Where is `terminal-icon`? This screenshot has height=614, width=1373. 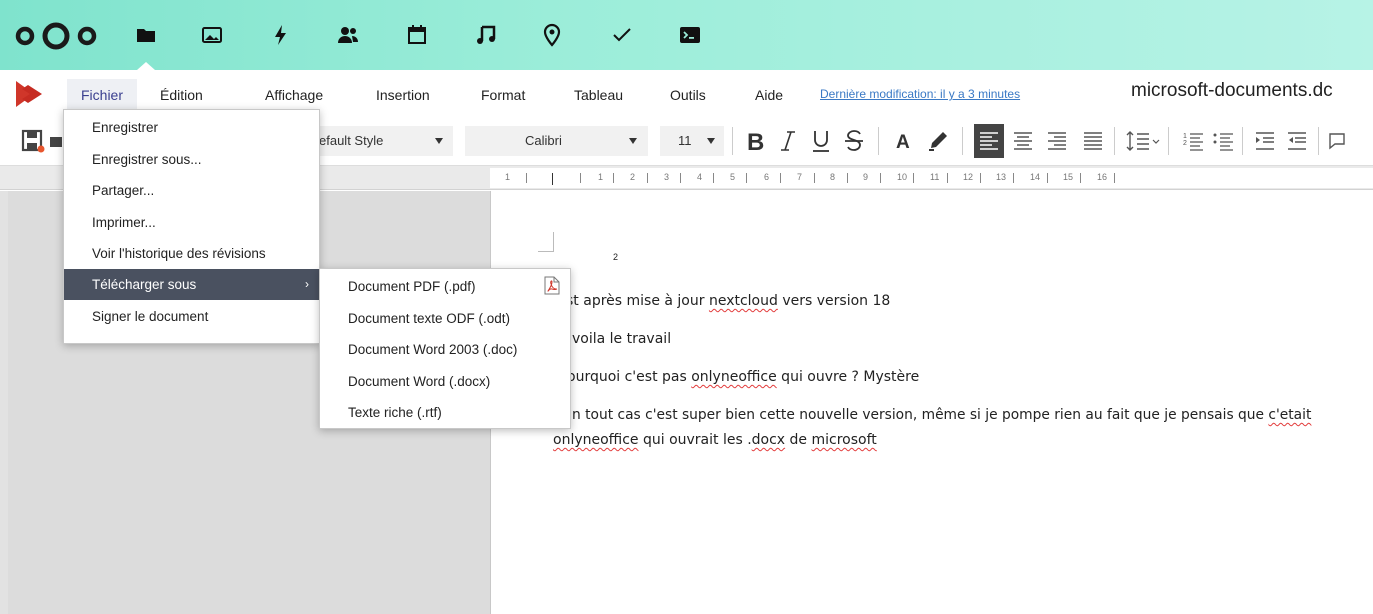
terminal-icon is located at coordinates (690, 35).